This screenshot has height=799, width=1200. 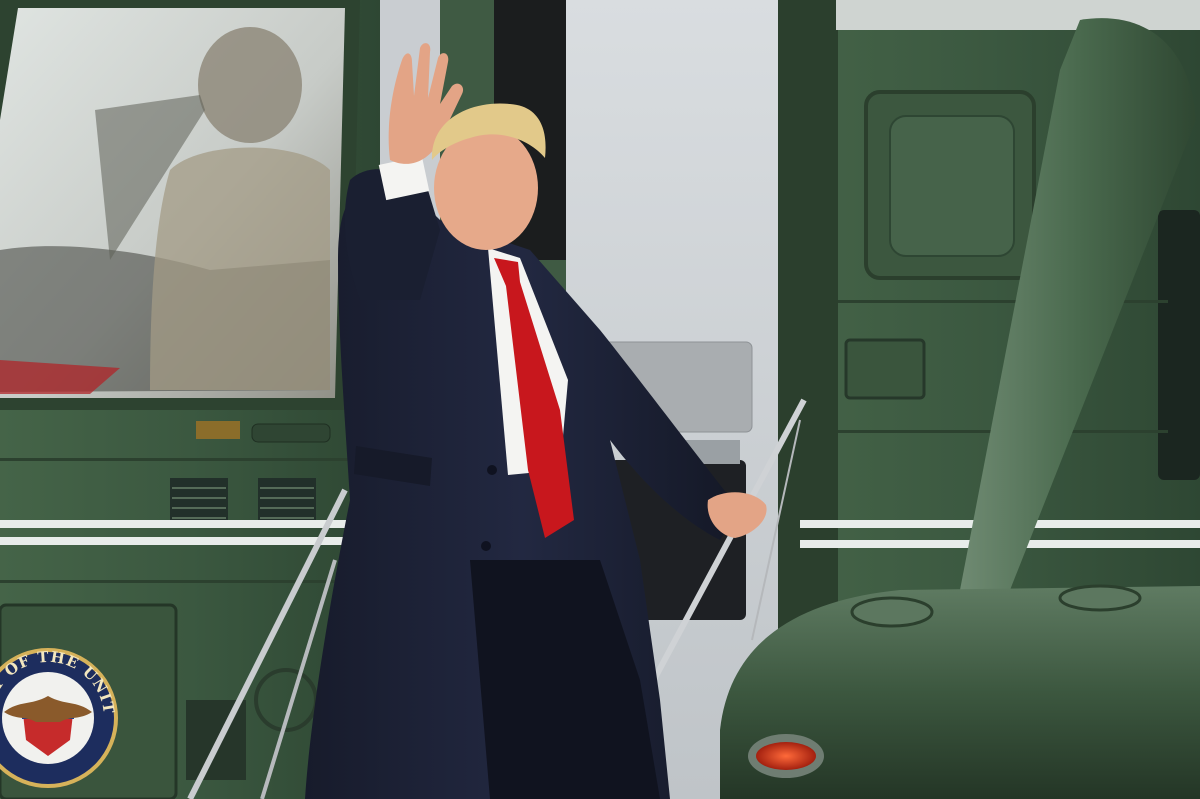 I want to click on lower-vent, so click(x=216, y=740).